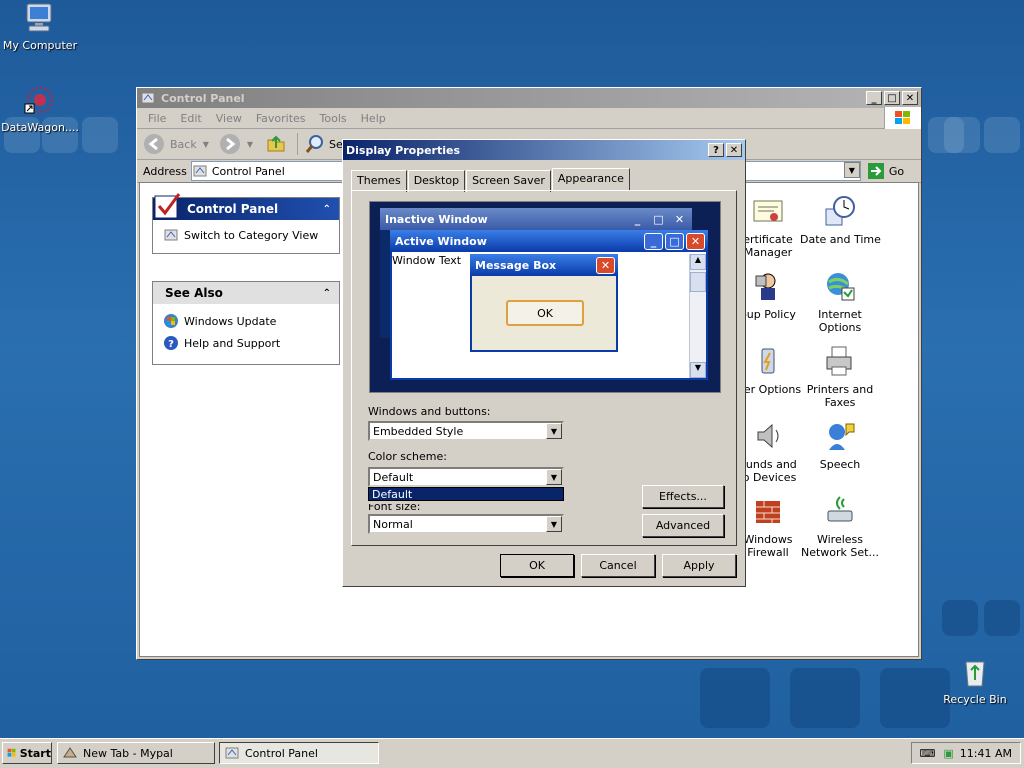  I want to click on up-folder-button, so click(276, 144).